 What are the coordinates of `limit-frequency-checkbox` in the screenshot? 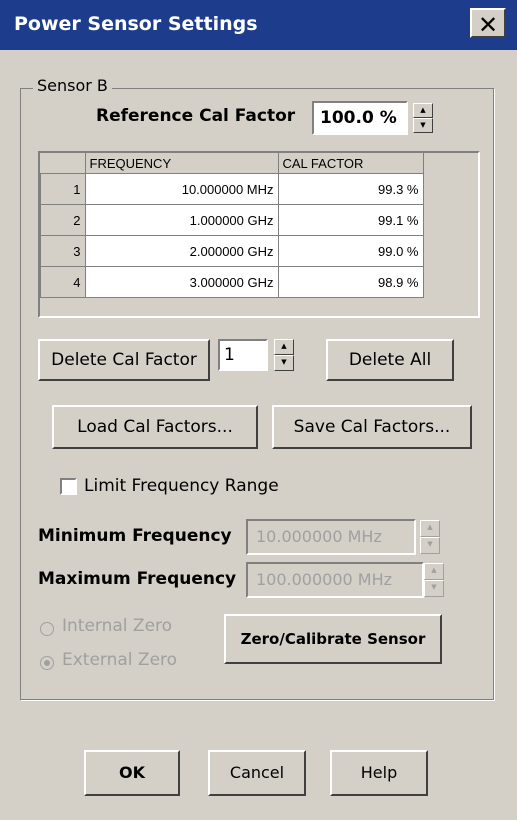 It's located at (68, 486).